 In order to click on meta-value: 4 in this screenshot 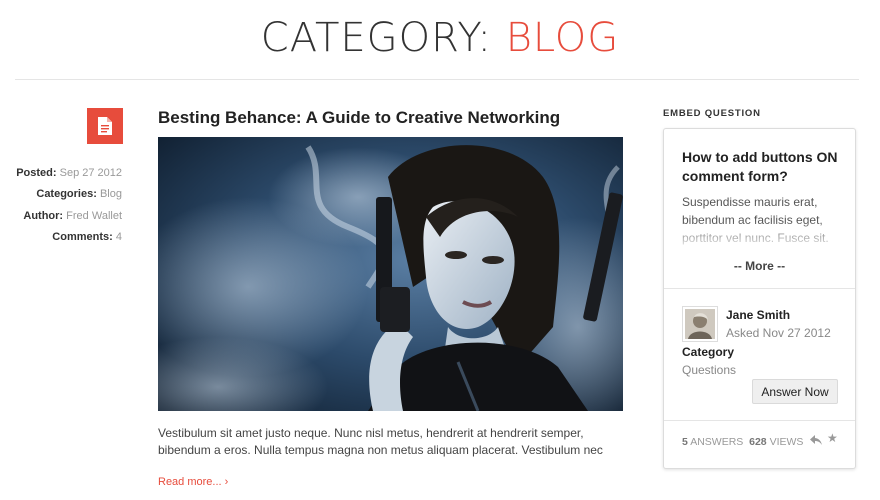, I will do `click(119, 237)`.